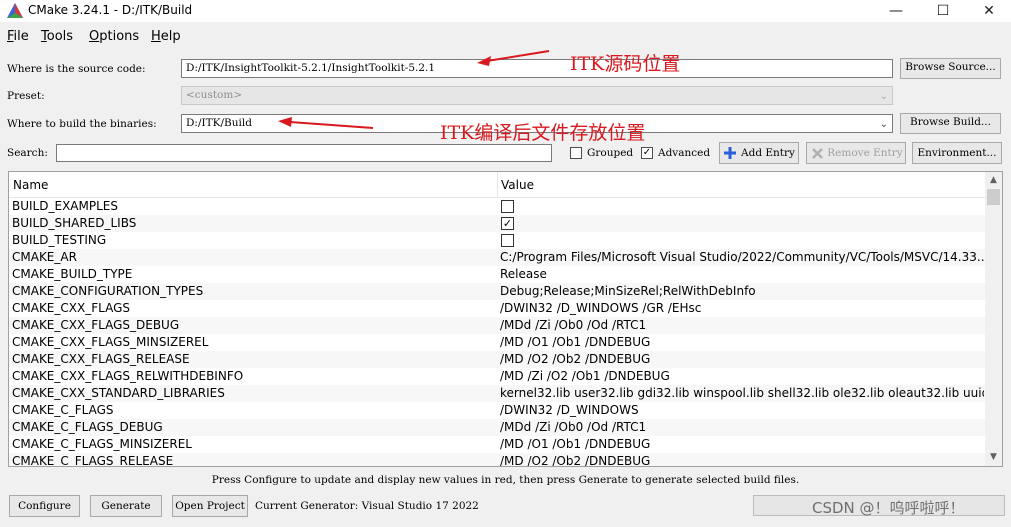 This screenshot has height=527, width=1011. I want to click on remove-entry-button: Remove Entry, so click(856, 153).